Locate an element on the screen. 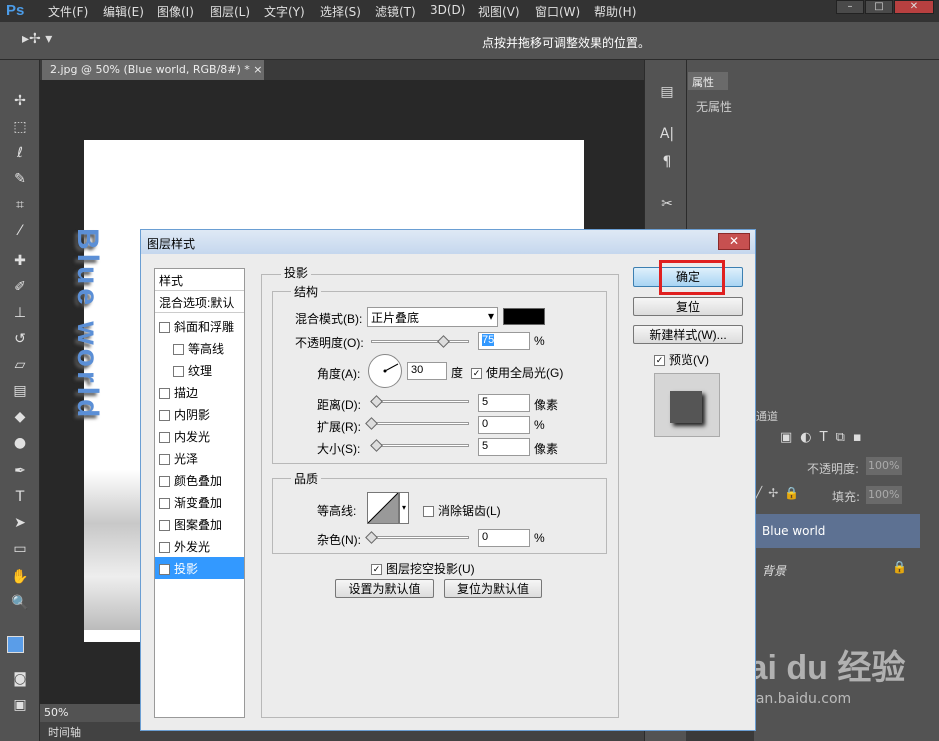 This screenshot has height=741, width=939. channels-tab: 通道 is located at coordinates (767, 416).